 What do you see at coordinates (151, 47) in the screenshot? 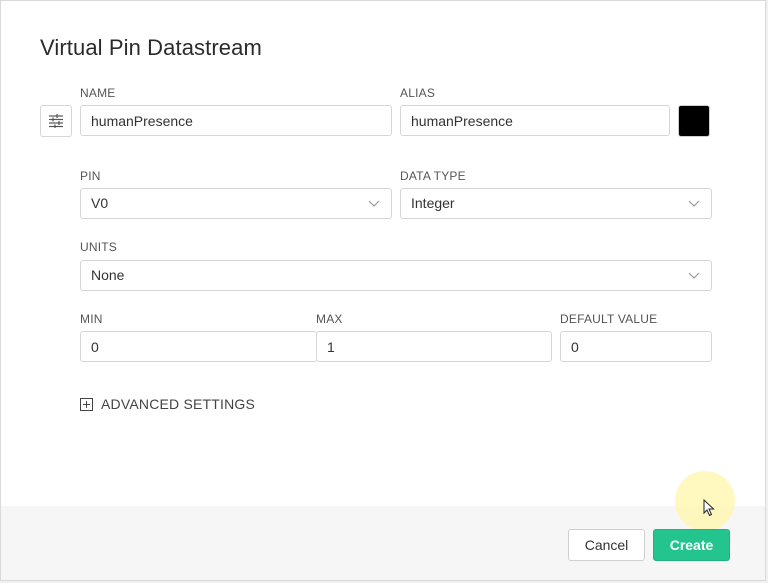
I see `dialog-title: Virtual Pin Datastream` at bounding box center [151, 47].